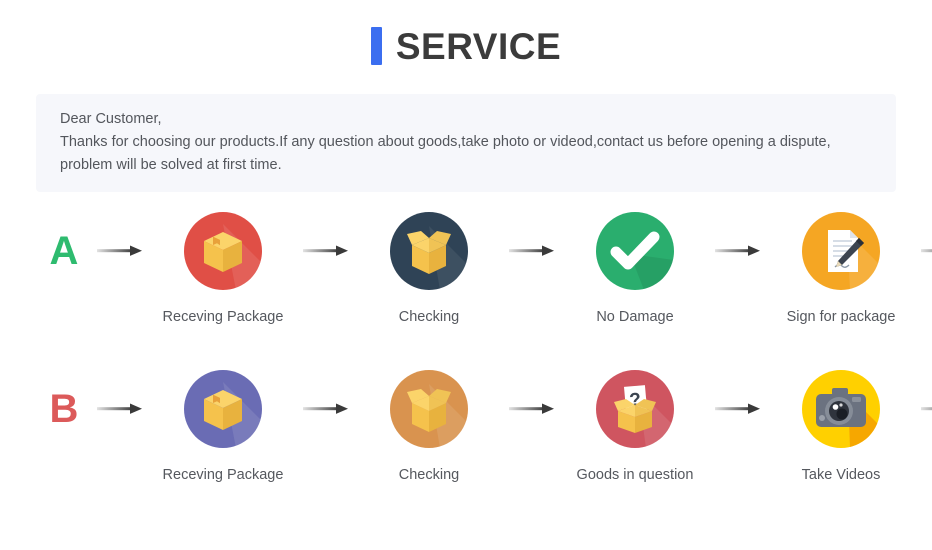 This screenshot has width=932, height=550. Describe the element at coordinates (841, 317) in the screenshot. I see `flow-step-label: Sign for package` at that location.